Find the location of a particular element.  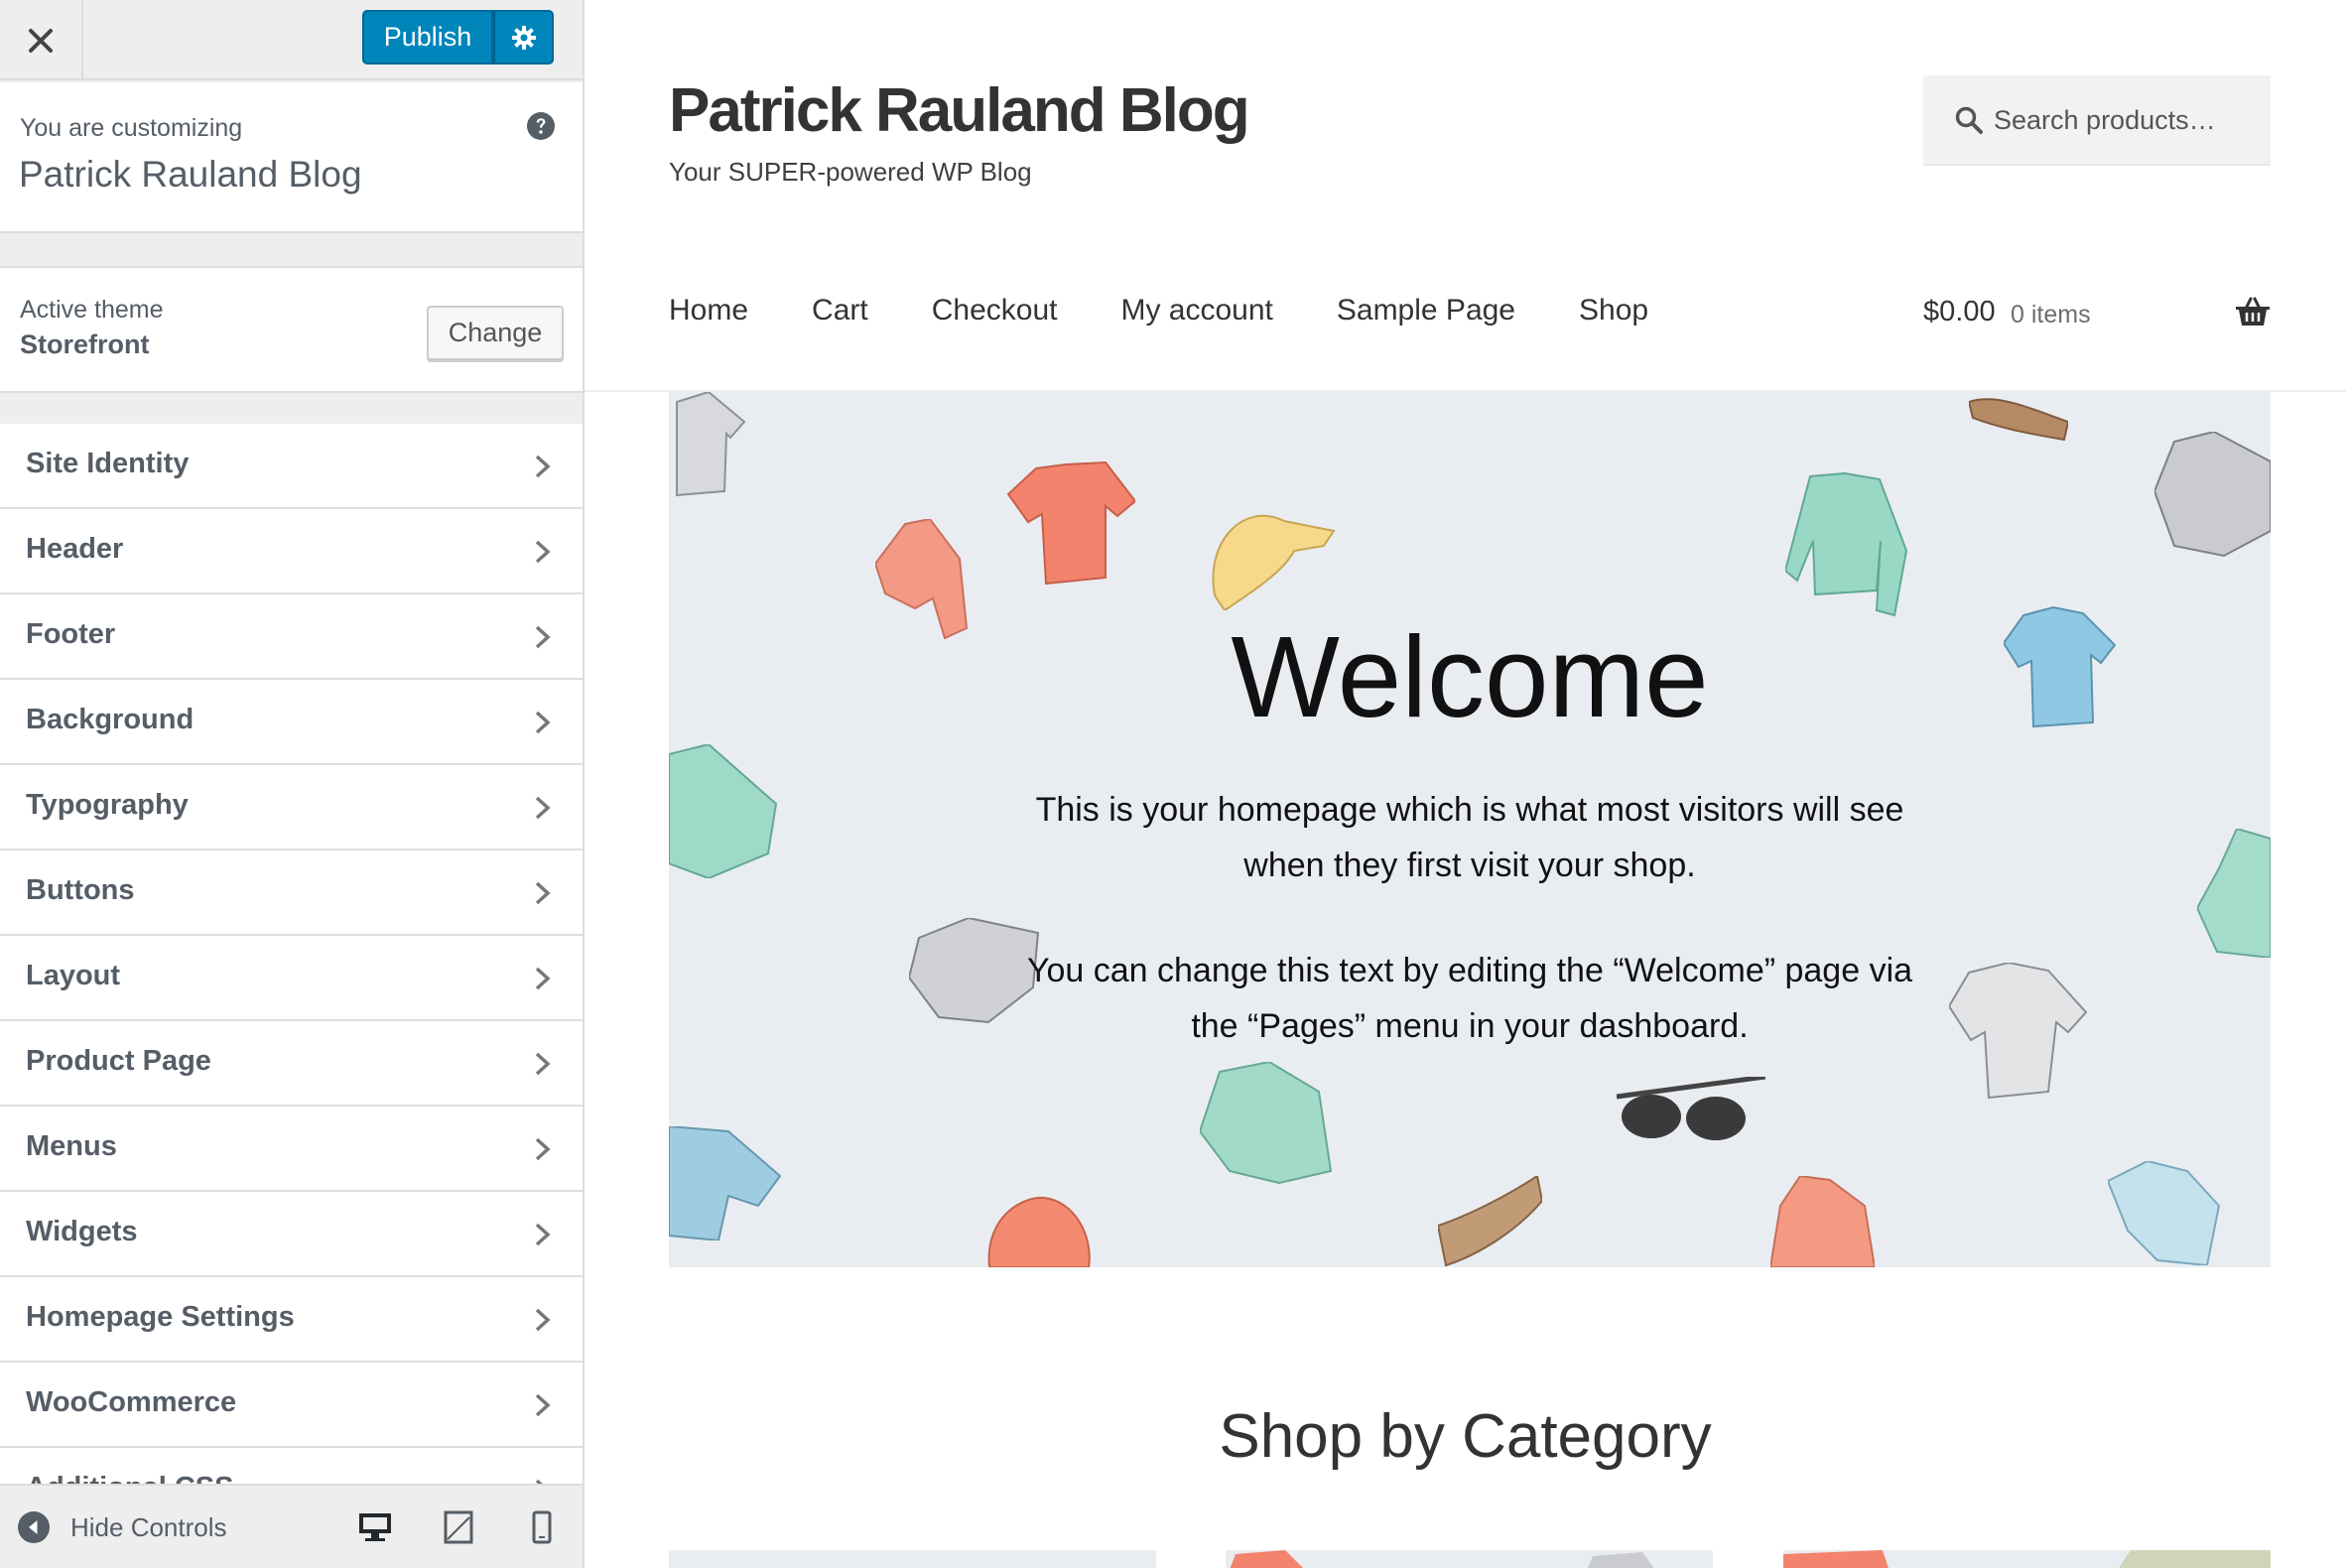

shirt-blue-decoration is located at coordinates (2164, 1213).